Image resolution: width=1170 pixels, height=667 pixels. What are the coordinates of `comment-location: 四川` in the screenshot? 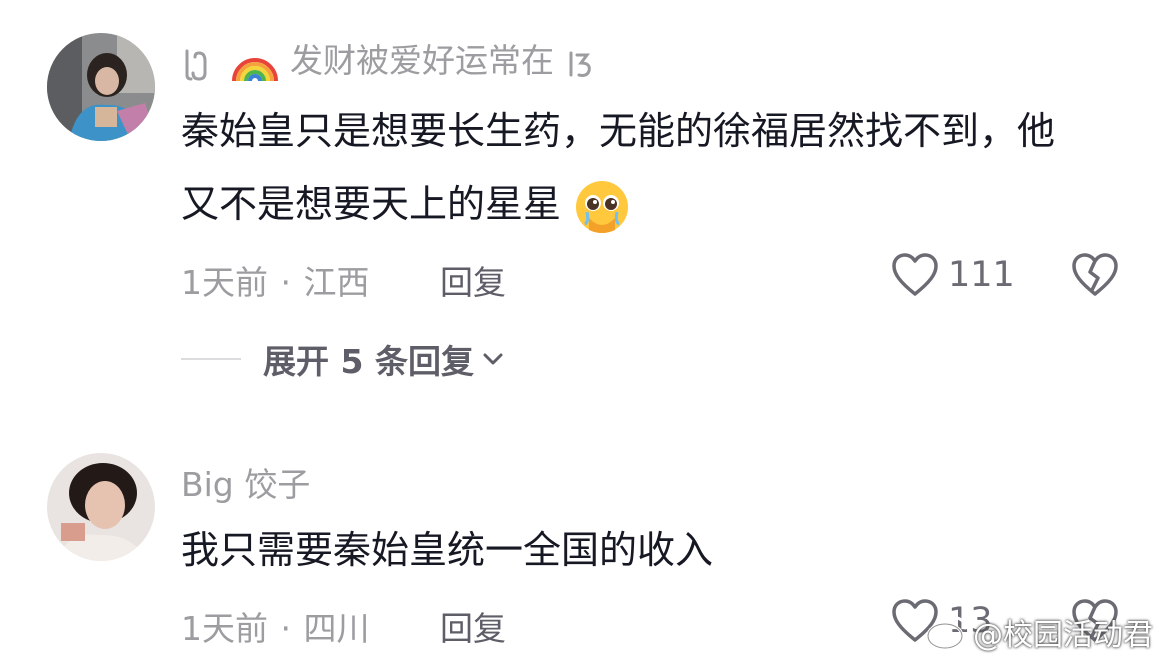 It's located at (336, 628).